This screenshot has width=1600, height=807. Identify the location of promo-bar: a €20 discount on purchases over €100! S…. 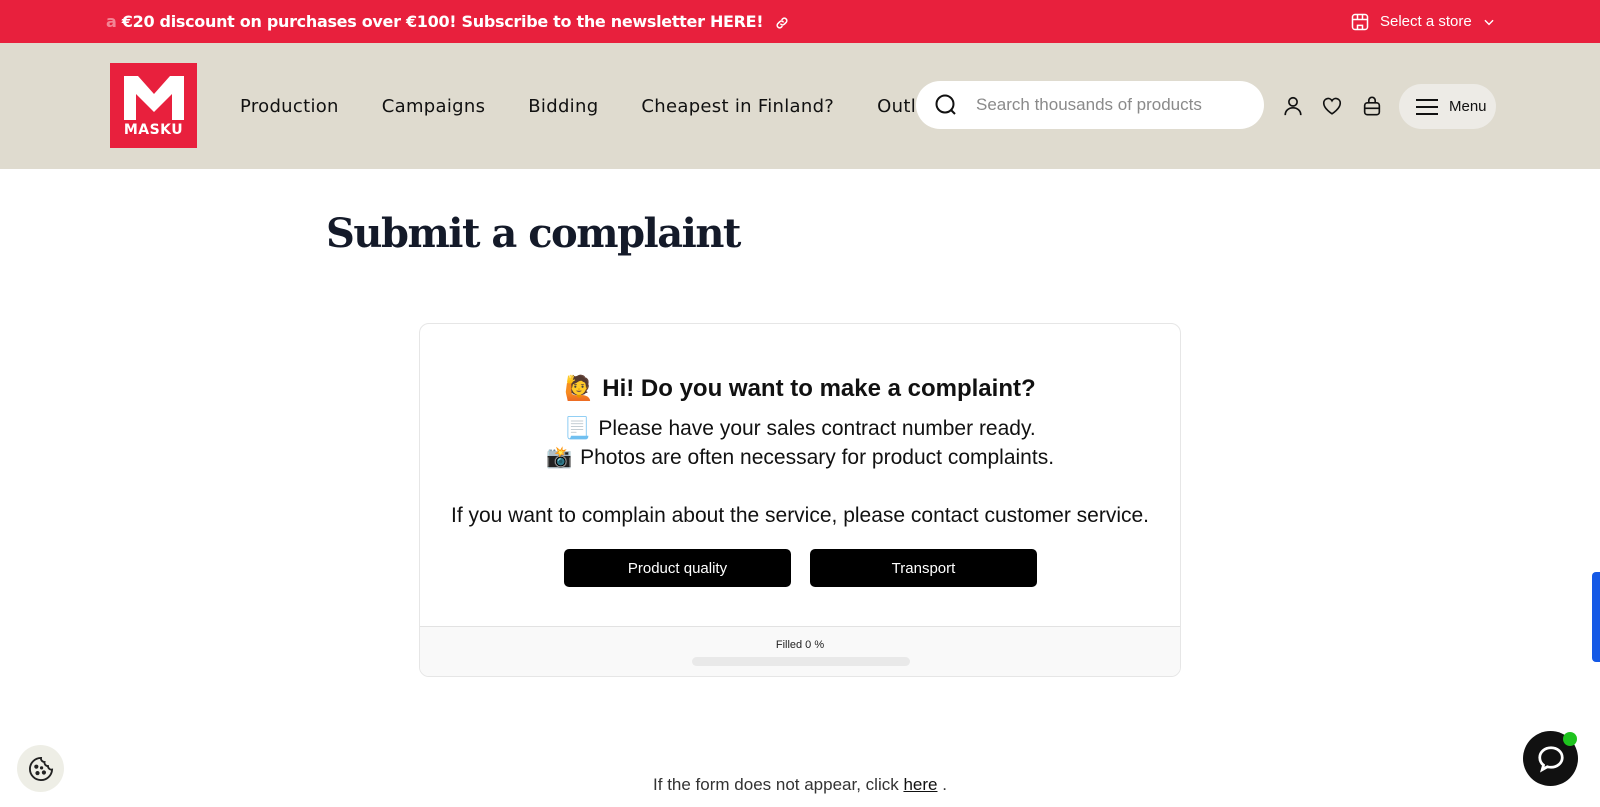
(800, 21).